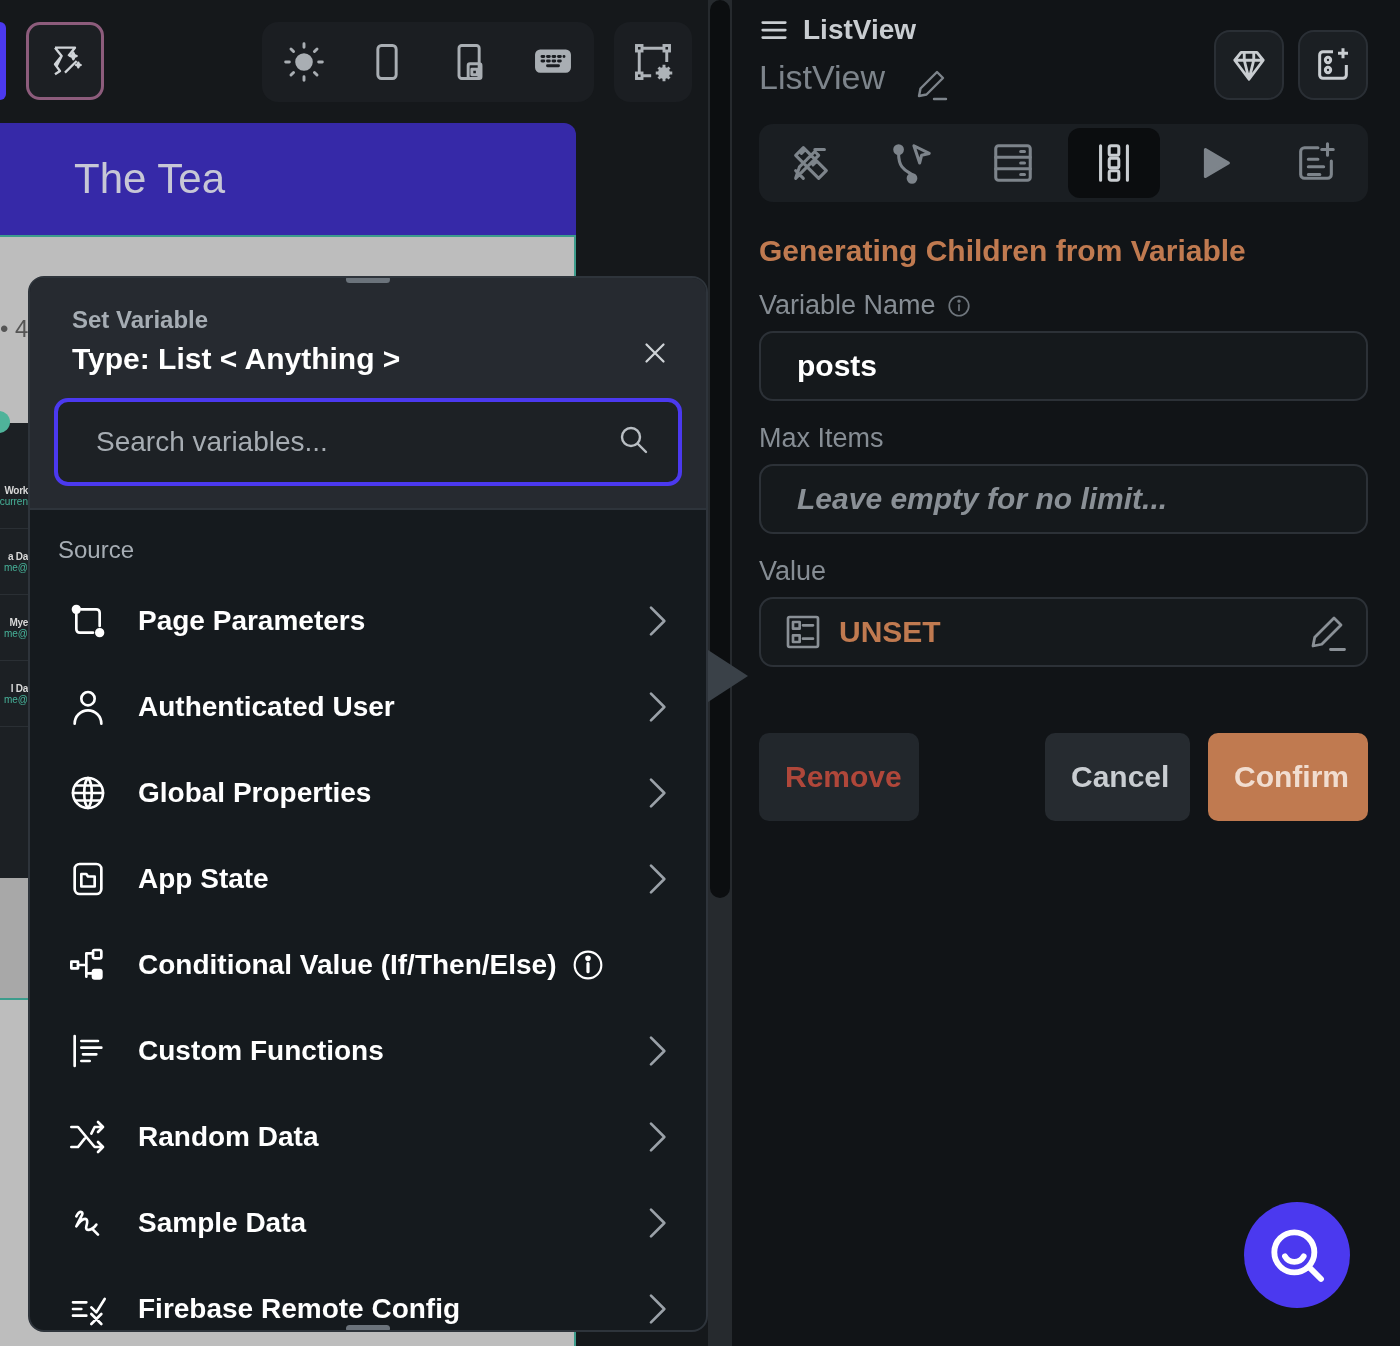  Describe the element at coordinates (382, 1051) in the screenshot. I see `source-item: Custom Functions` at that location.